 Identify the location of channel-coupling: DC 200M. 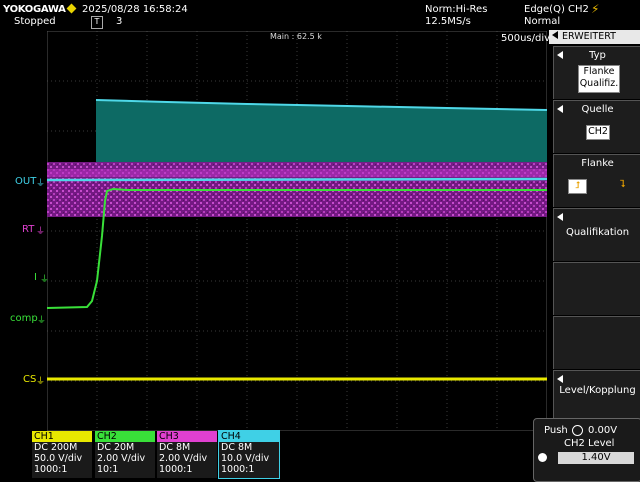
(56, 447).